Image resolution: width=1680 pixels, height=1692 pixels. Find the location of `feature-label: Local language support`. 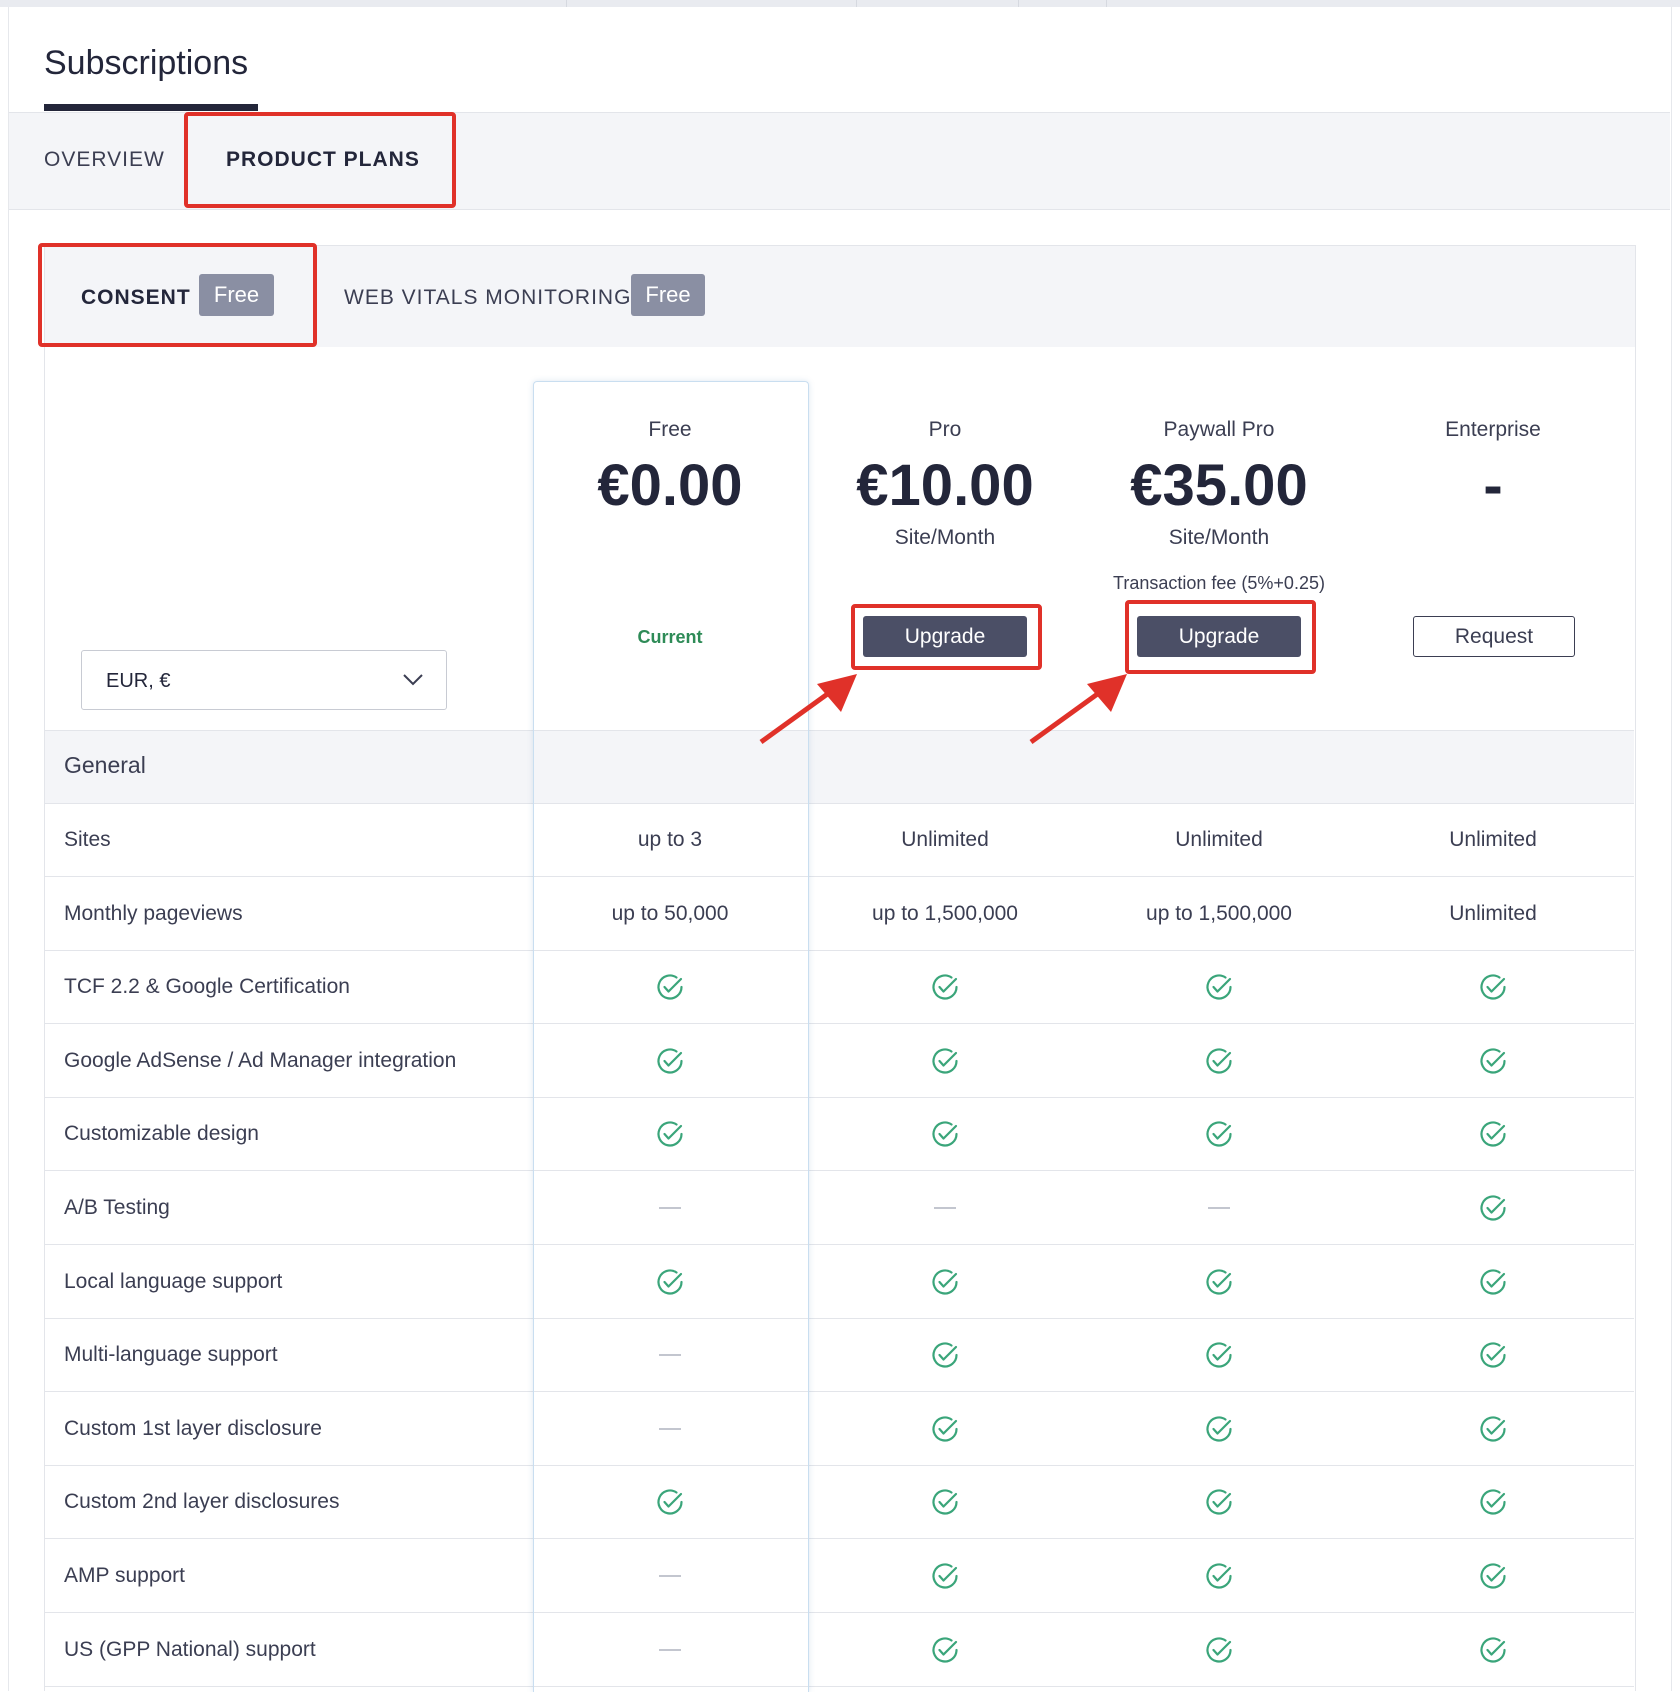

feature-label: Local language support is located at coordinates (173, 1281).